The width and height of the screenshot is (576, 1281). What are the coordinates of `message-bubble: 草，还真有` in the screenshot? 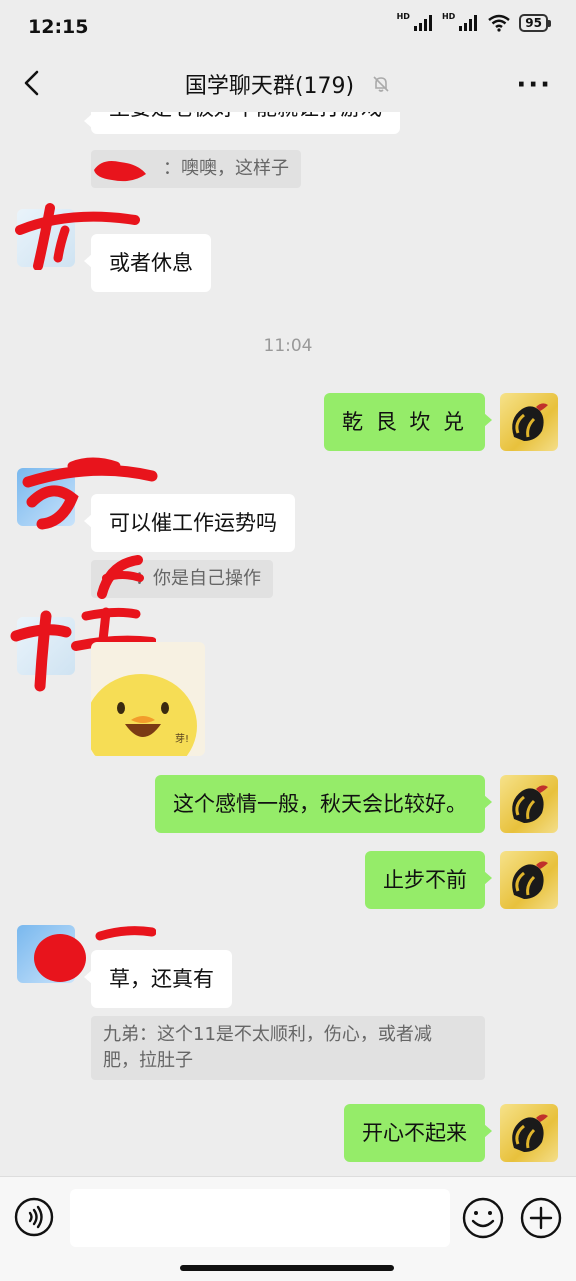 It's located at (158, 979).